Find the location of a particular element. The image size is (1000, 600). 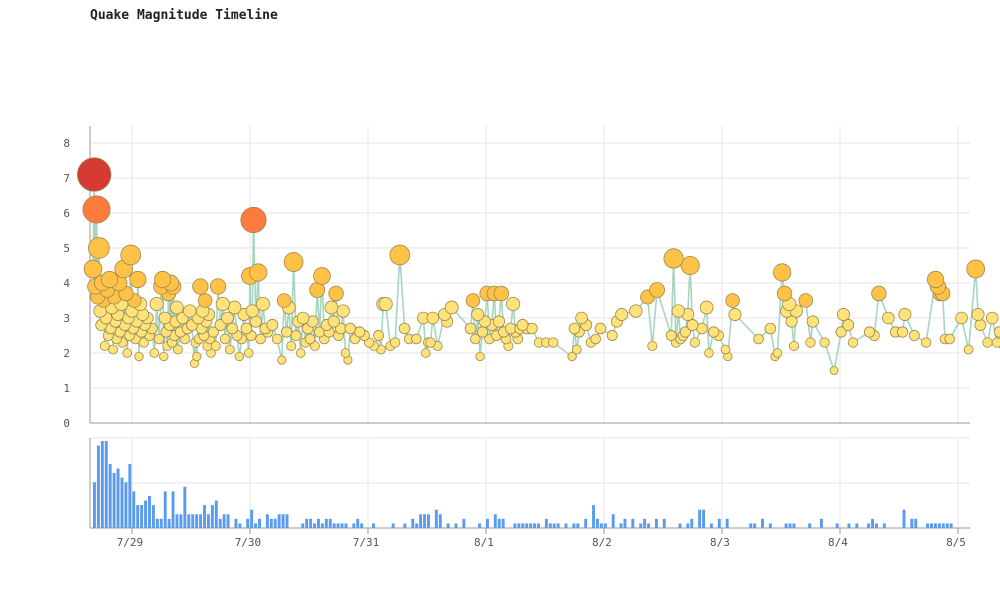

y-tick-label: 4 is located at coordinates (66, 283).